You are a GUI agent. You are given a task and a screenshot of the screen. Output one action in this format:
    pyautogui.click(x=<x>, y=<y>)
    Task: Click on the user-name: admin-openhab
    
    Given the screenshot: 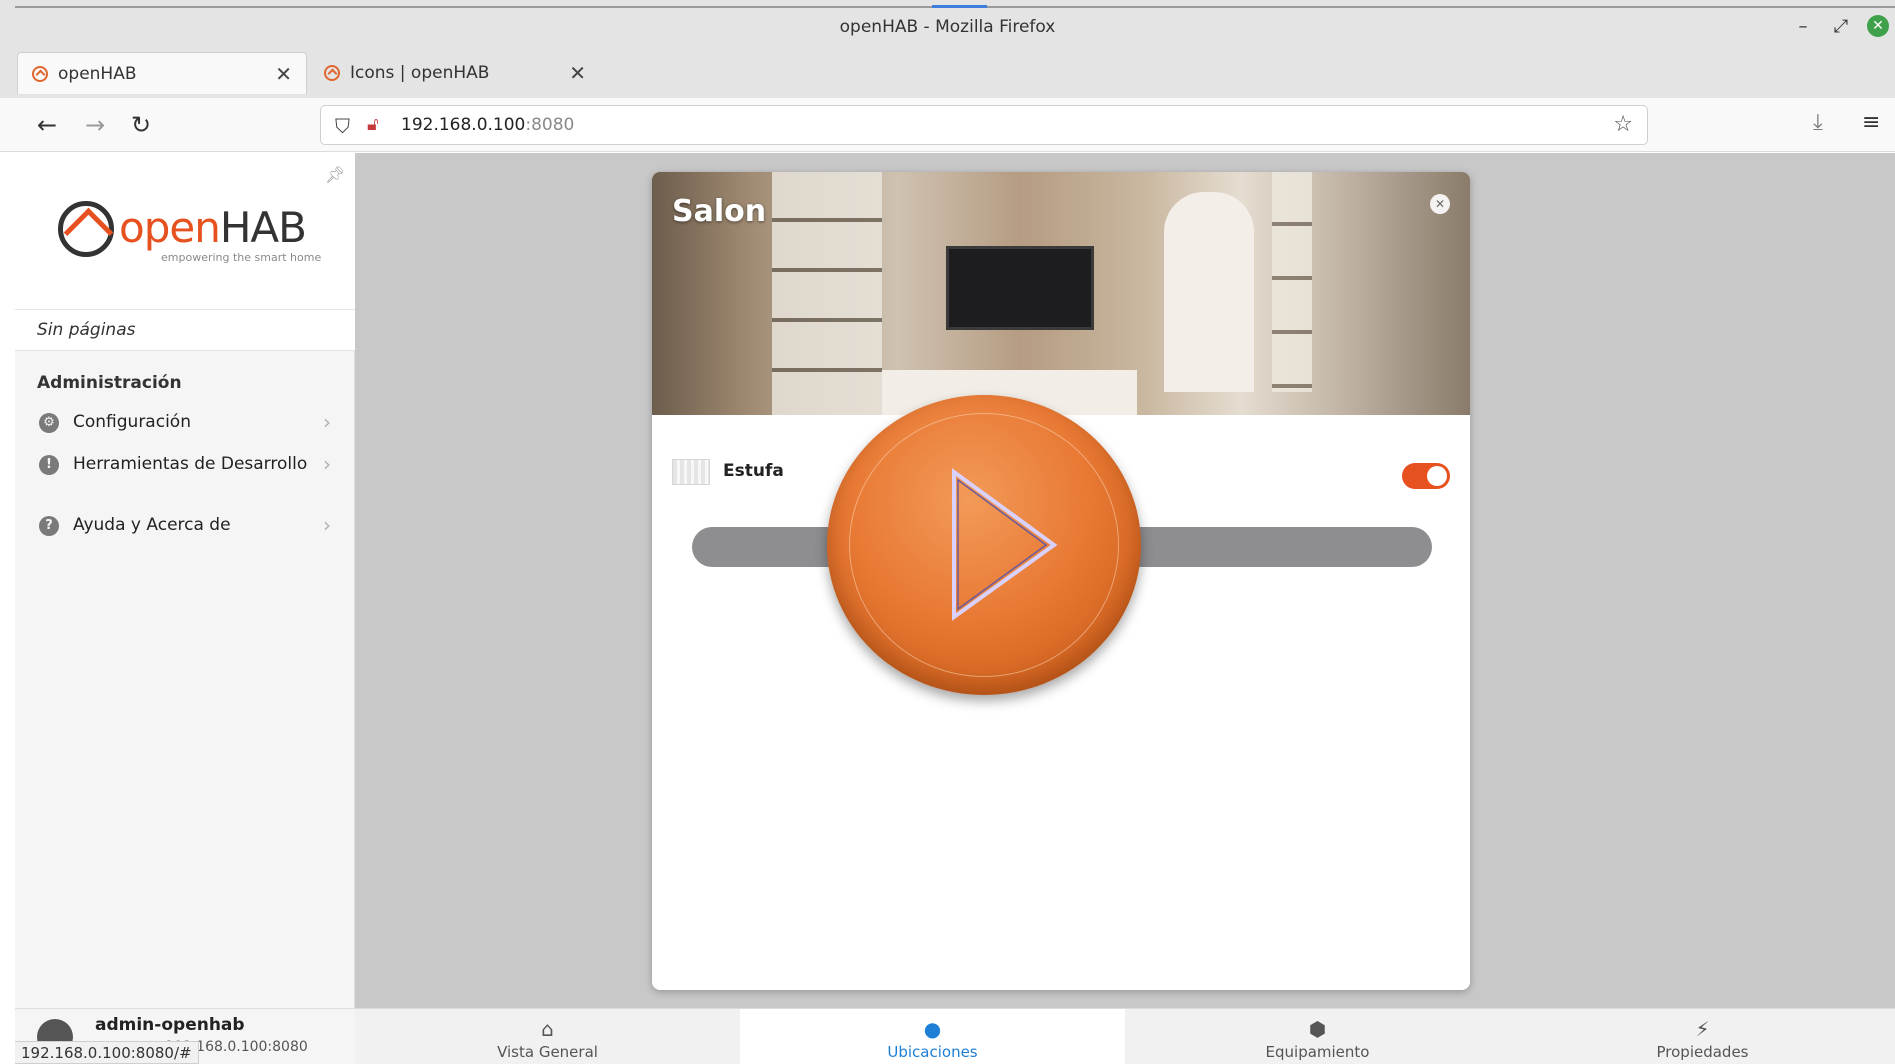 What is the action you would take?
    pyautogui.click(x=170, y=1025)
    